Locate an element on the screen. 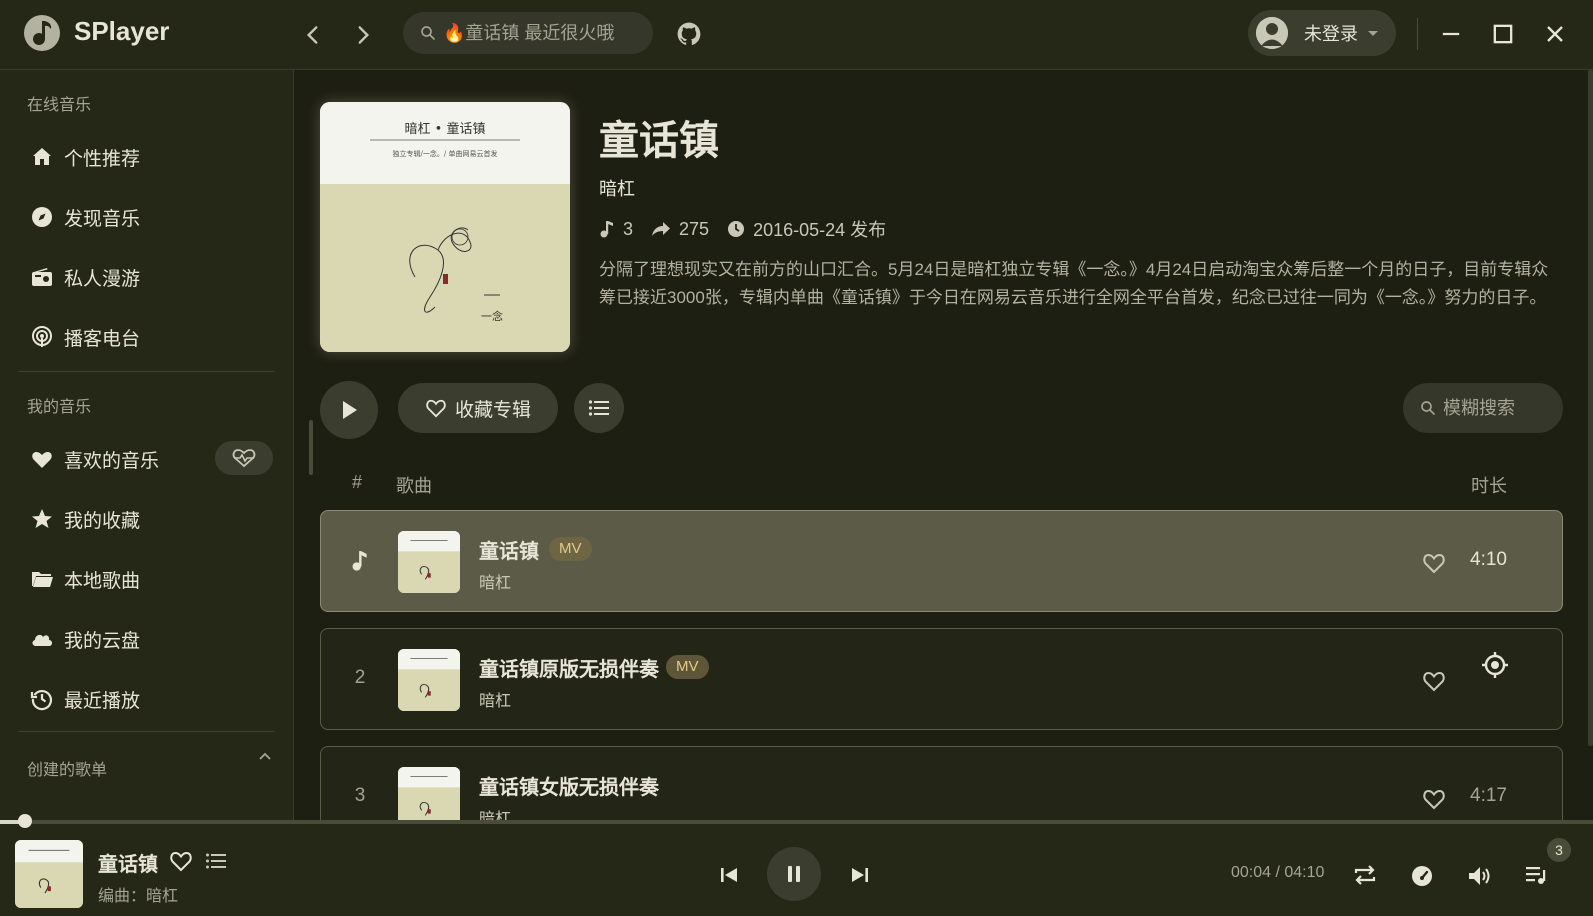  release-date: 2016-05-24 发布 is located at coordinates (806, 229).